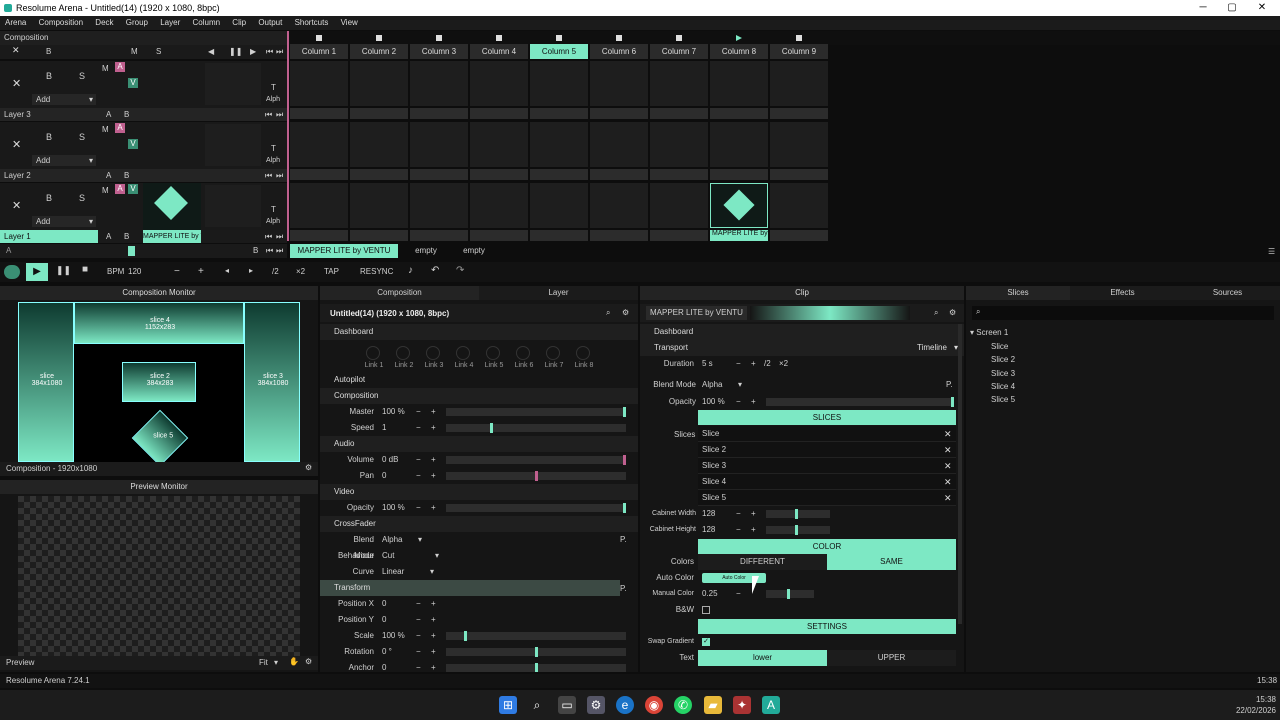 This screenshot has height=720, width=1280. I want to click on anchor-minus-button: −, so click(418, 666).